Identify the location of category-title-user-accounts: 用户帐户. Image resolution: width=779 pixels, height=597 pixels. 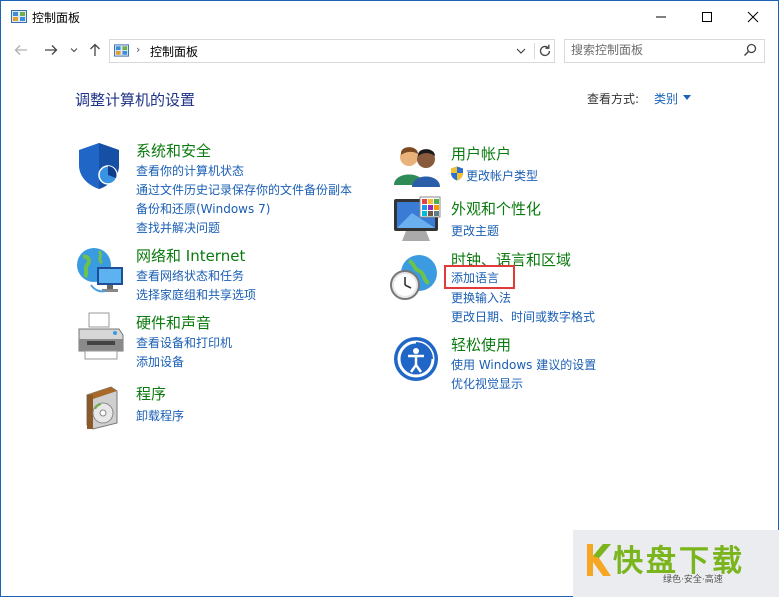
(481, 153).